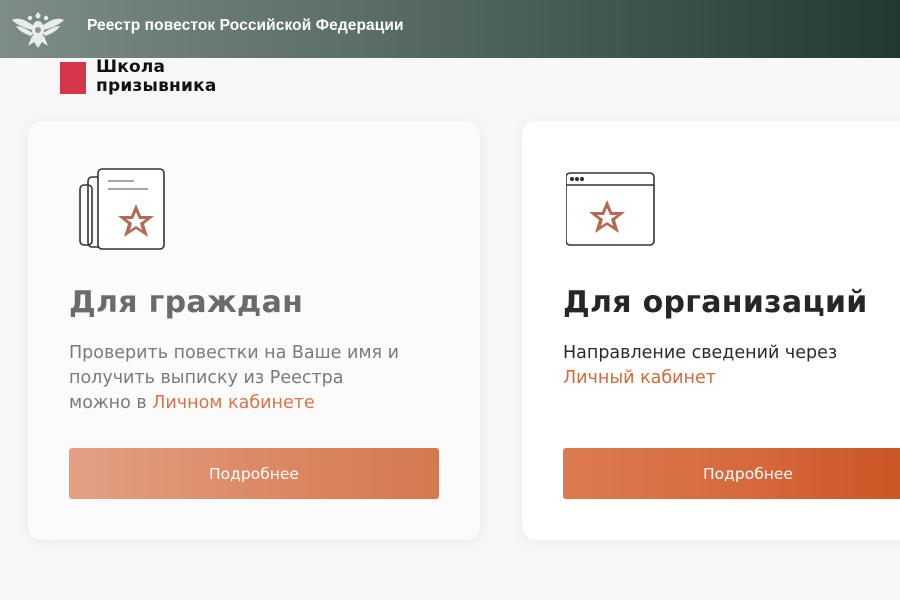 This screenshot has width=900, height=600. What do you see at coordinates (186, 302) in the screenshot?
I see `card-title: Для граждан` at bounding box center [186, 302].